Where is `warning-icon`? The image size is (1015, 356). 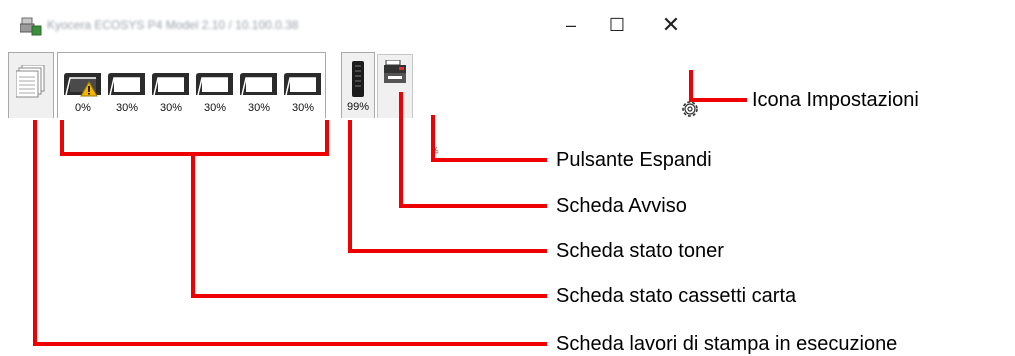
warning-icon is located at coordinates (89, 89).